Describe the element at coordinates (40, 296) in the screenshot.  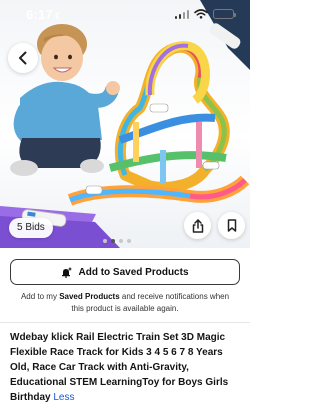
I see `note-prefix: Add to my` at that location.